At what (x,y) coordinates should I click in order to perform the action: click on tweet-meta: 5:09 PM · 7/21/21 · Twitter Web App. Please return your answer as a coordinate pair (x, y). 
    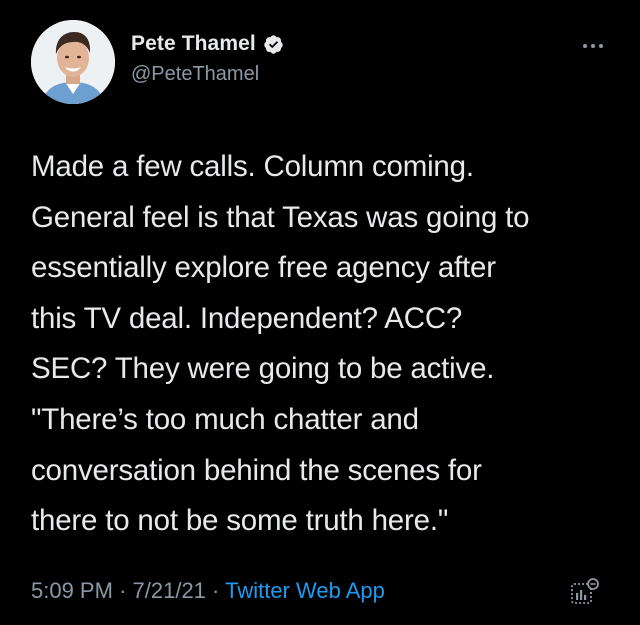
    Looking at the image, I should click on (208, 591).